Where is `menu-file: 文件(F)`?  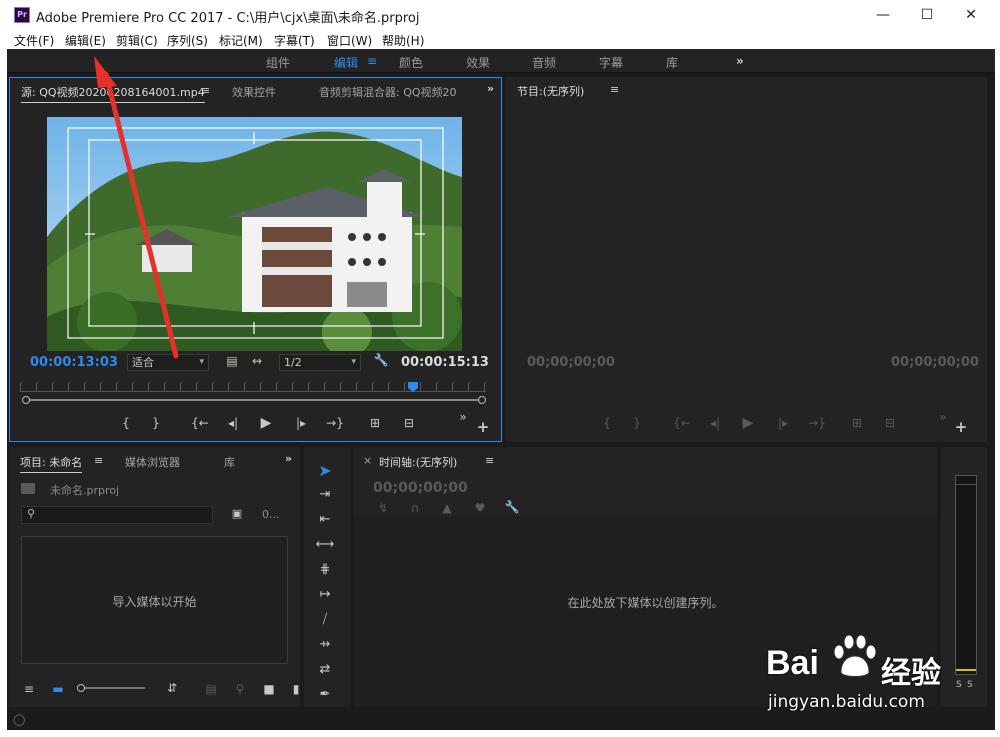
menu-file: 文件(F) is located at coordinates (34, 40).